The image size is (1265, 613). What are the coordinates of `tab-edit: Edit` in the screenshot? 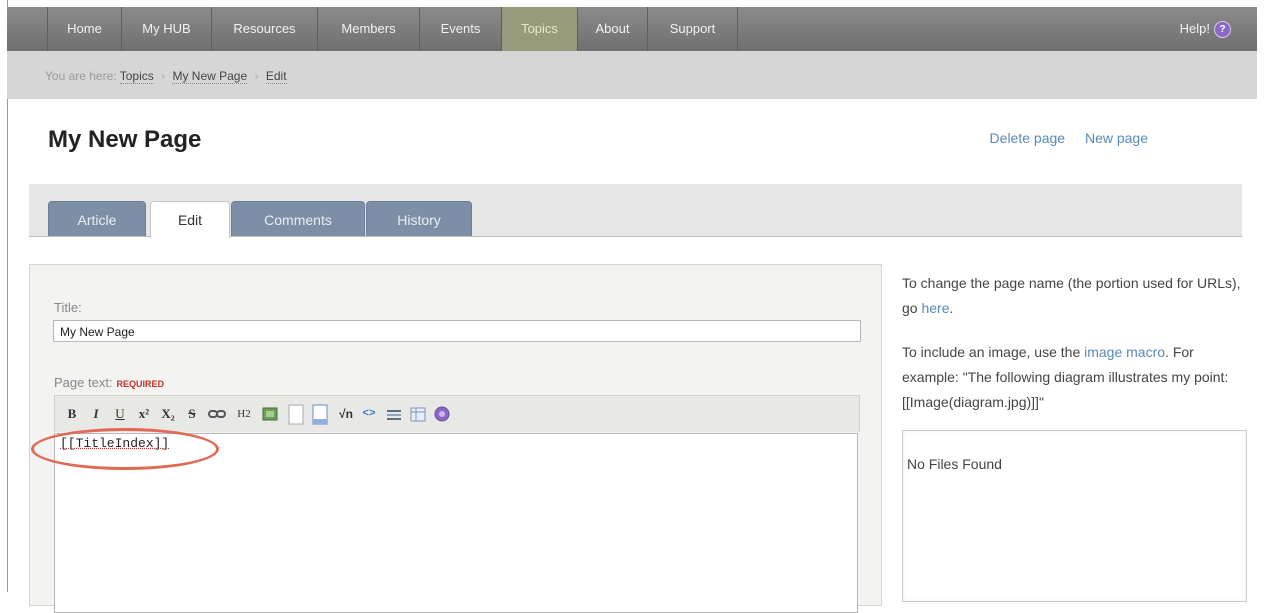 It's located at (190, 219).